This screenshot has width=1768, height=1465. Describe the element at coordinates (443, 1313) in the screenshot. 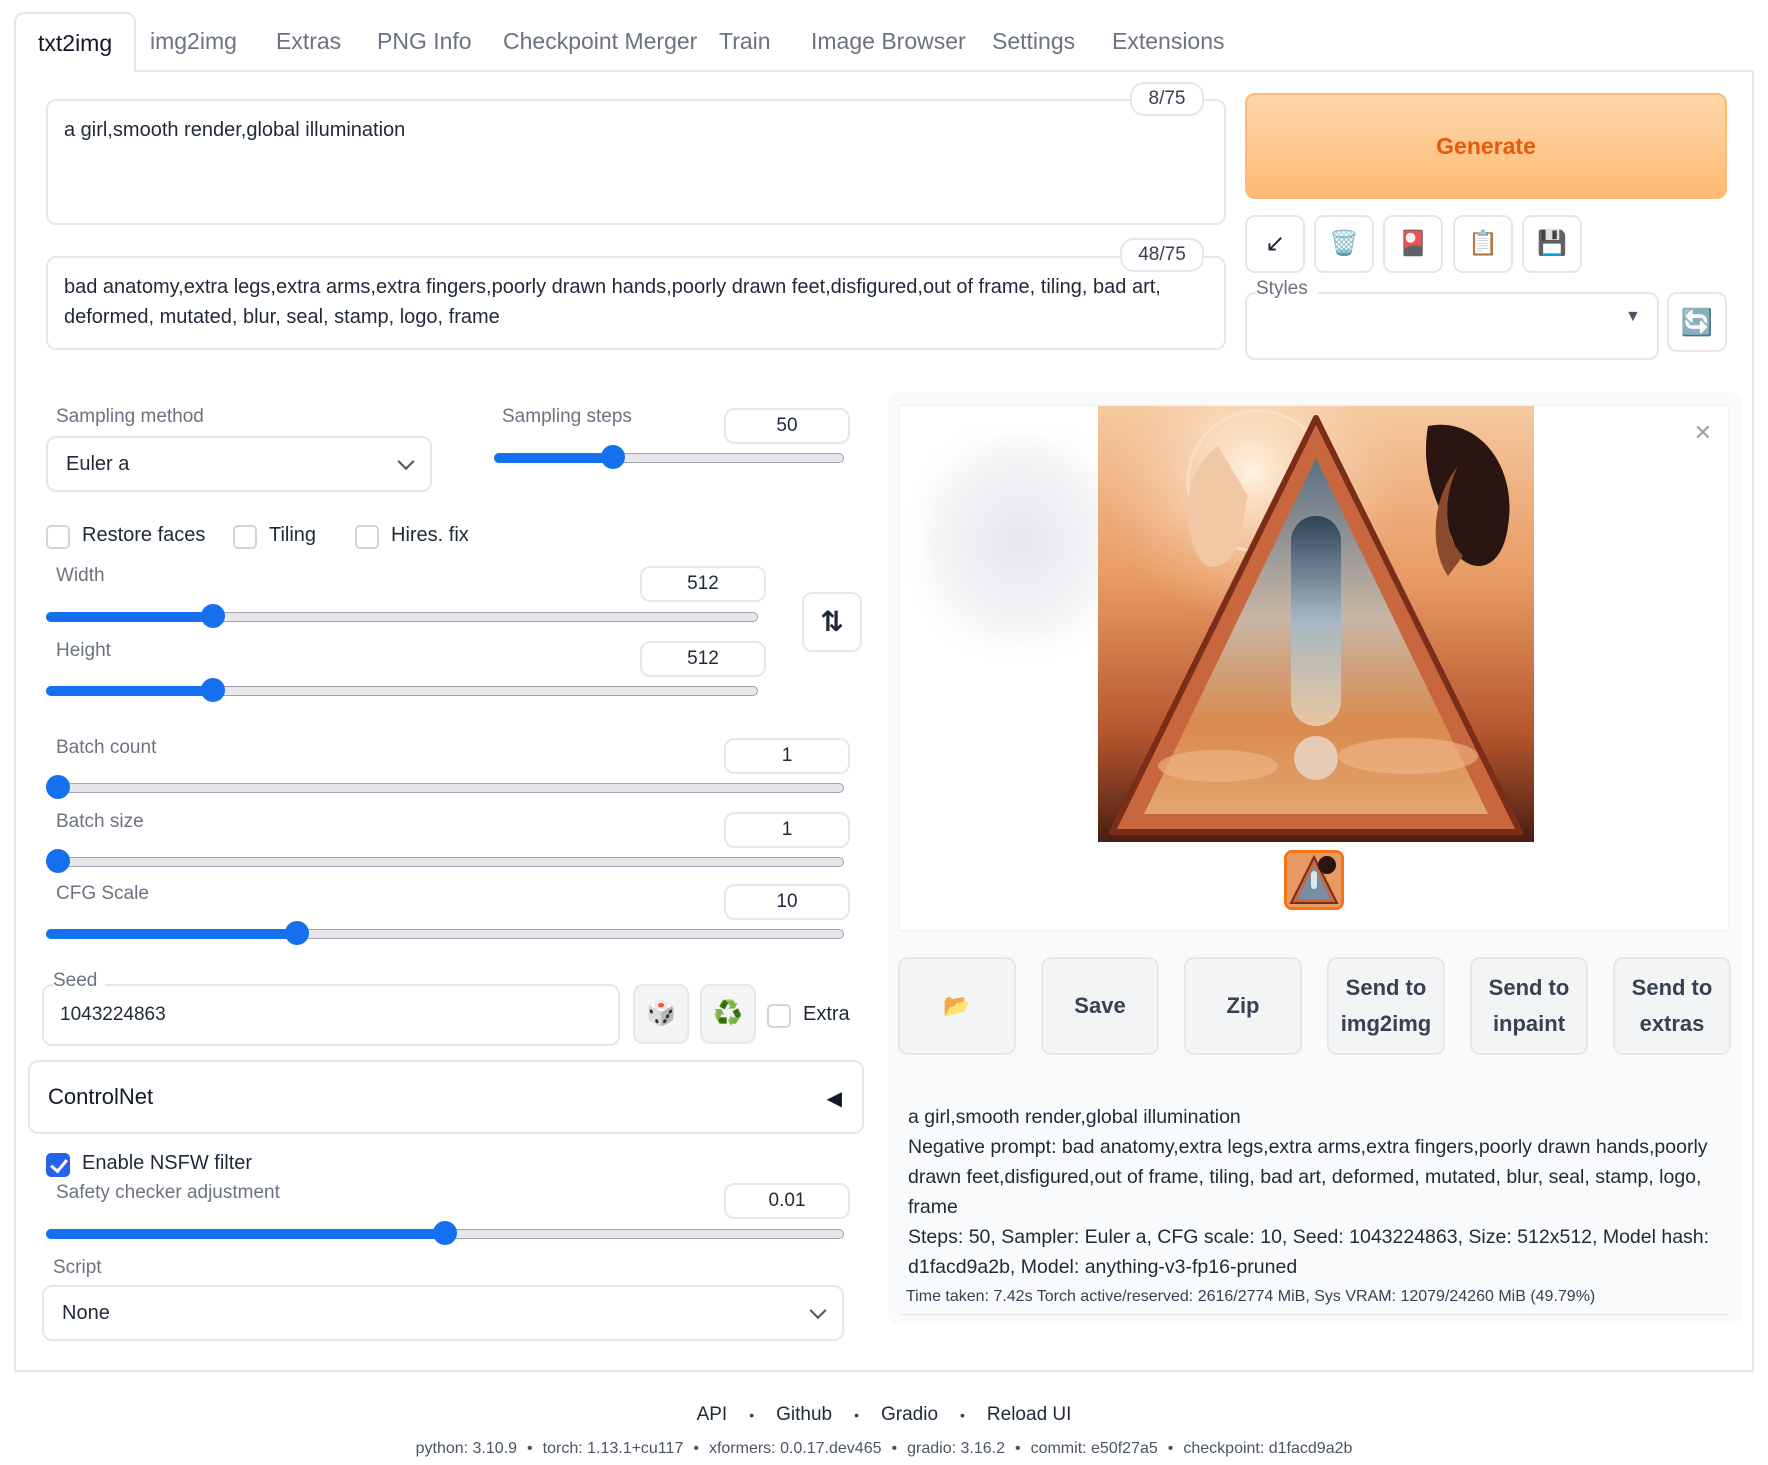

I see `script-dropdown: None` at that location.